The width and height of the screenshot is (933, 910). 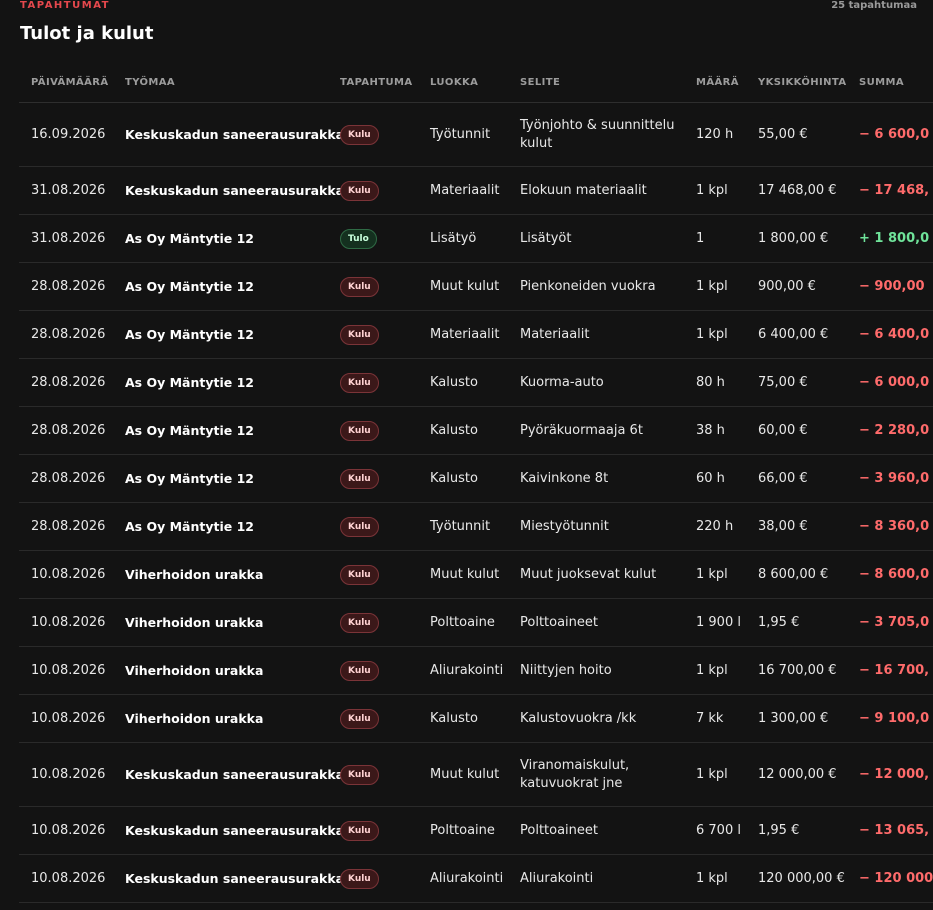 I want to click on cell-total: − 120 000, so click(x=890, y=878).